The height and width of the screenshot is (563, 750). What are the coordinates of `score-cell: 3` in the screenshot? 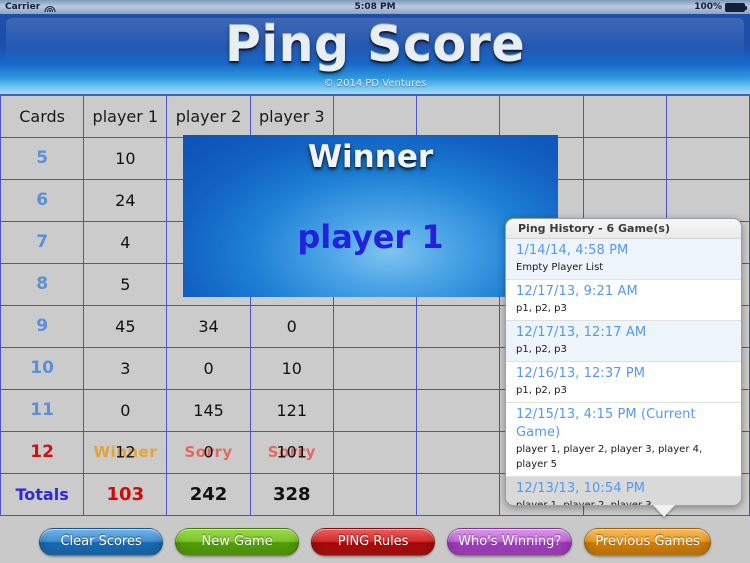 It's located at (125, 368).